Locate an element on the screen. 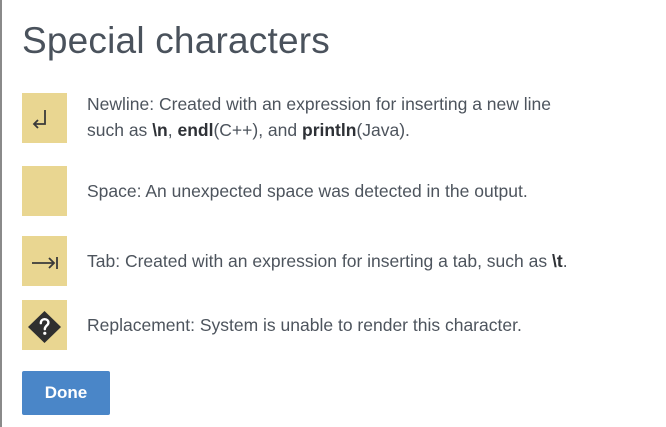  dialog-title: Special characters is located at coordinates (176, 40).